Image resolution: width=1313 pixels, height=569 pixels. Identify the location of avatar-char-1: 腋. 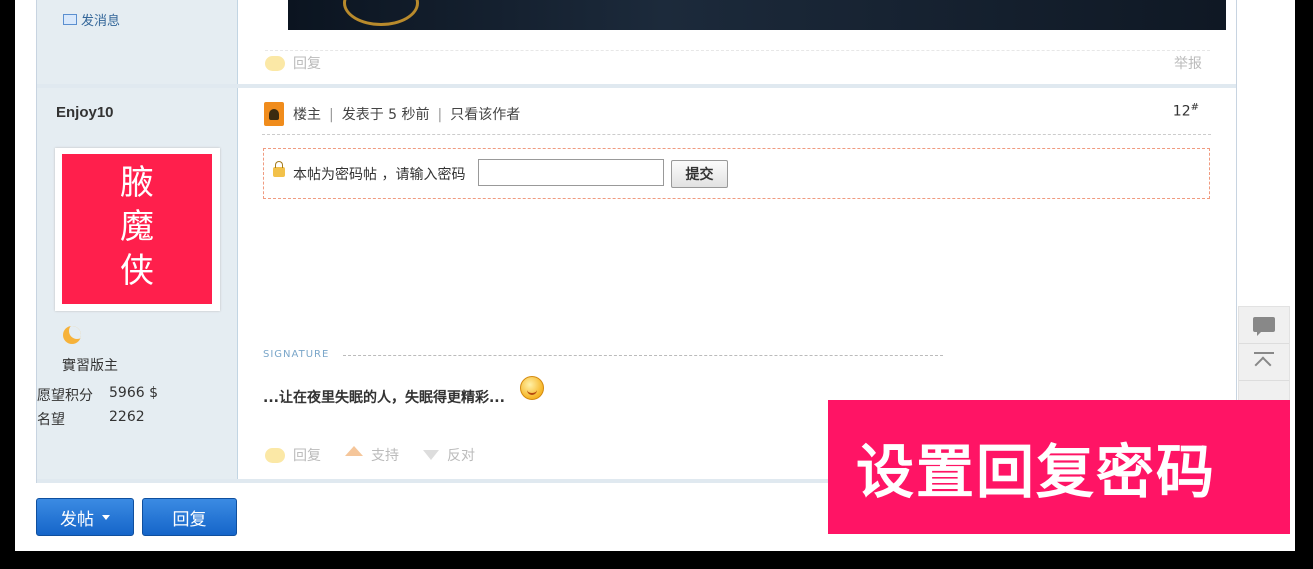
(137, 183).